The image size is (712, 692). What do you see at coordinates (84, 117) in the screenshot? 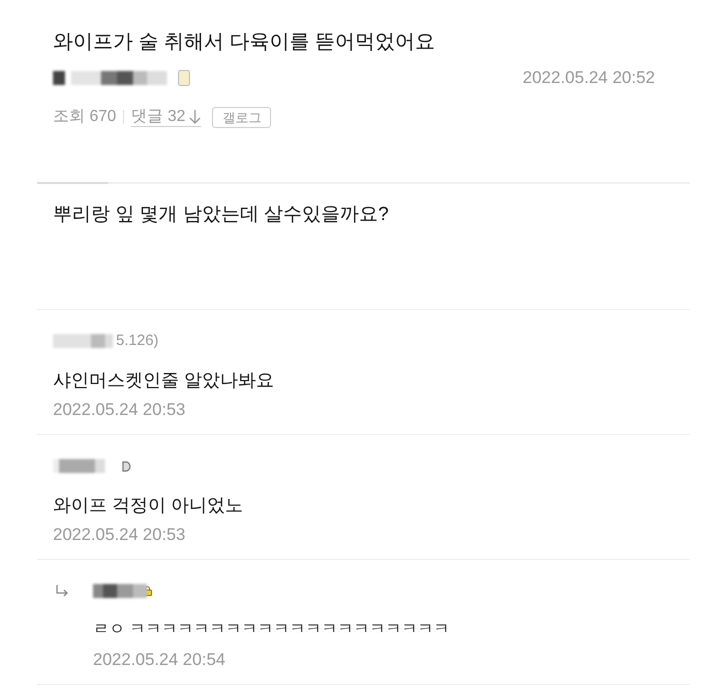
I see `view-count: 조회 670` at bounding box center [84, 117].